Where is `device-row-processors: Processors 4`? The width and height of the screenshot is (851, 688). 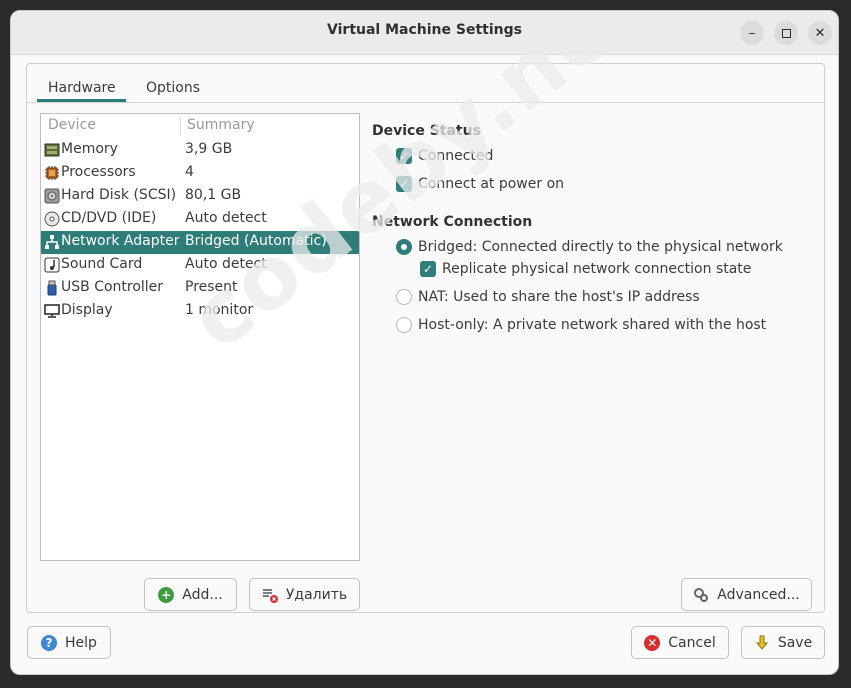
device-row-processors: Processors 4 is located at coordinates (200, 173).